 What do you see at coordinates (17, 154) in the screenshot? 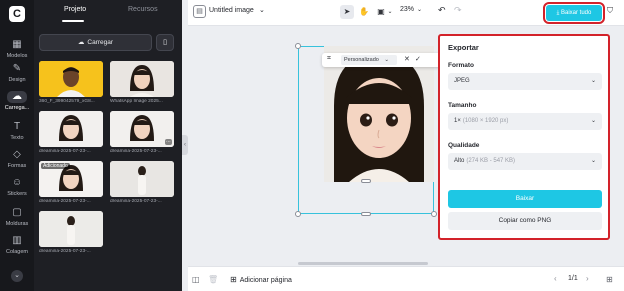
I see `shapes-icon: ◇` at bounding box center [17, 154].